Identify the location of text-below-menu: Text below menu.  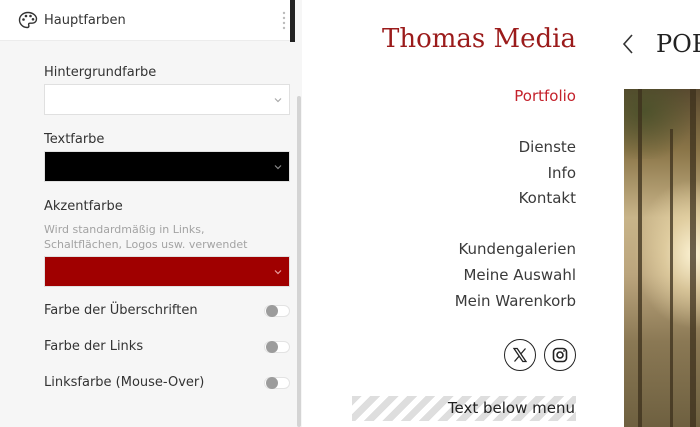
(464, 408).